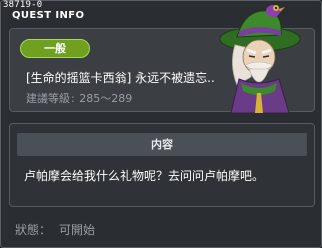 Image resolution: width=322 pixels, height=248 pixels. Describe the element at coordinates (106, 98) in the screenshot. I see `level-range: 285～289` at that location.